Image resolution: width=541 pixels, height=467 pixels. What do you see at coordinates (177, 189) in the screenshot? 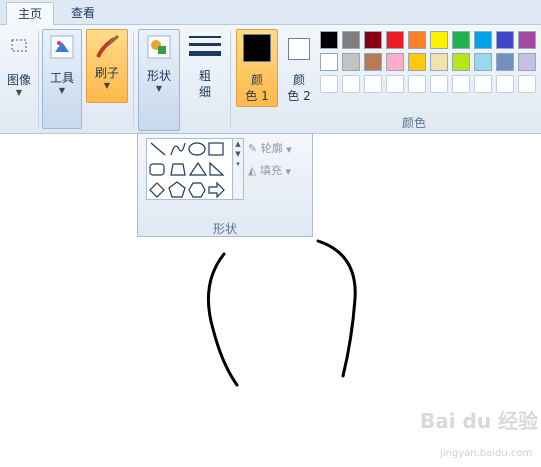
I see `pentagon-shape-icon` at bounding box center [177, 189].